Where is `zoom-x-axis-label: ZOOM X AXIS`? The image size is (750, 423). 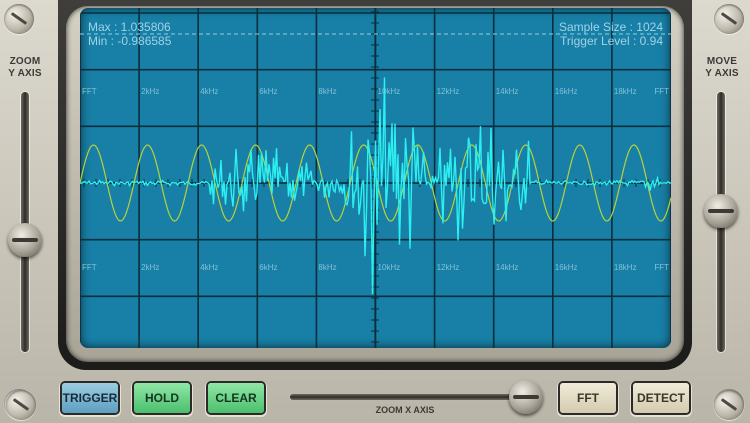 zoom-x-axis-label: ZOOM X AXIS is located at coordinates (405, 410).